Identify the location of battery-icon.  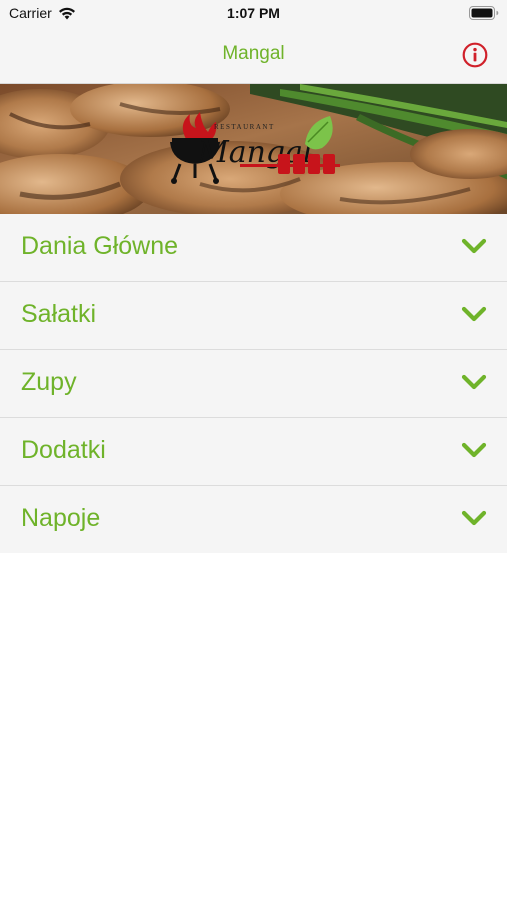
(484, 13).